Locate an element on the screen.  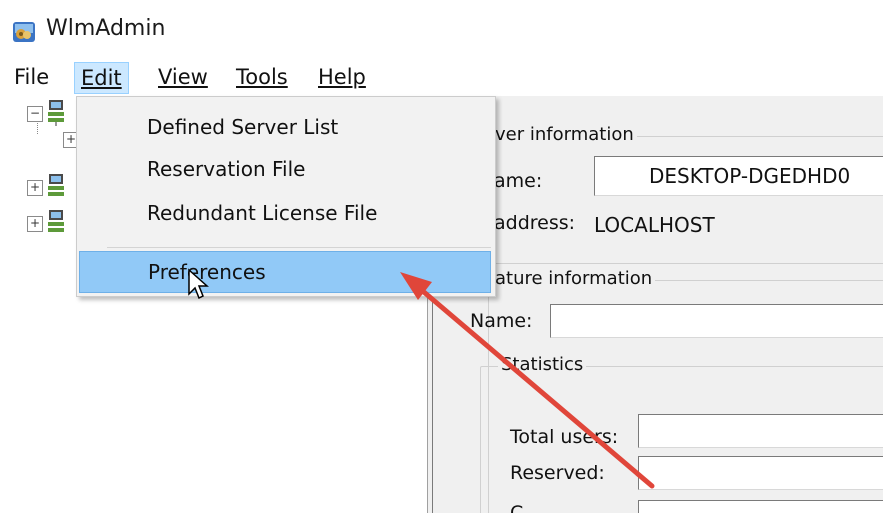
menu-item-redundant-license-file: Redundant License File is located at coordinates (285, 213).